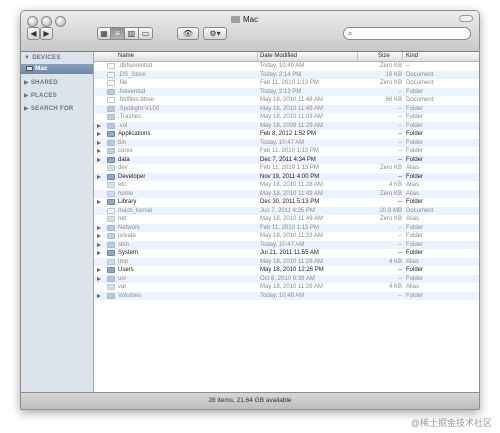  What do you see at coordinates (60, 21) in the screenshot?
I see `zoom-button` at bounding box center [60, 21].